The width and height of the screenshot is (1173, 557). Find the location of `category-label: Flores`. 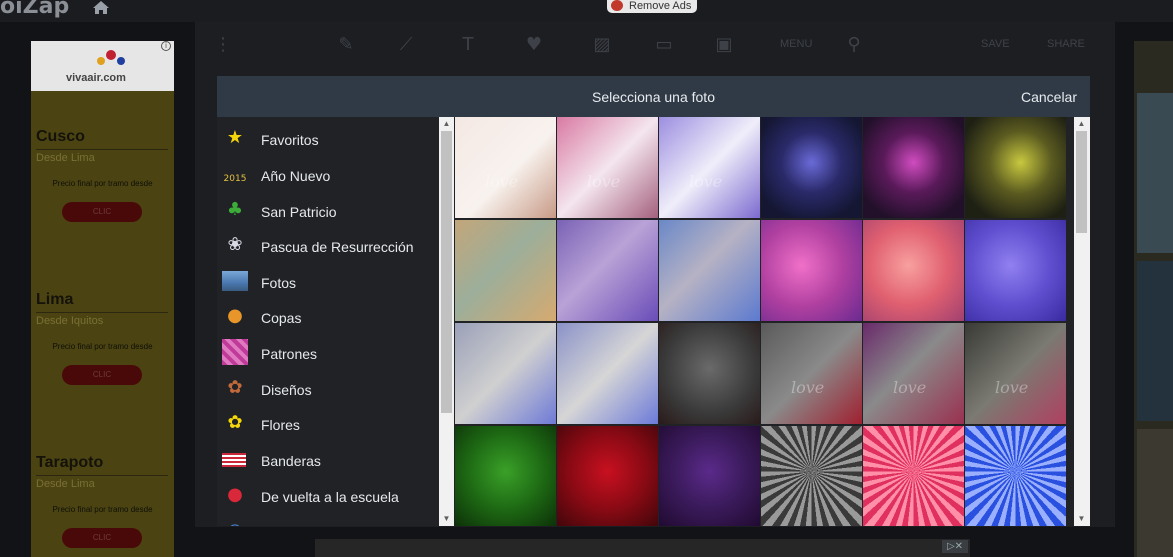

category-label: Flores is located at coordinates (280, 425).